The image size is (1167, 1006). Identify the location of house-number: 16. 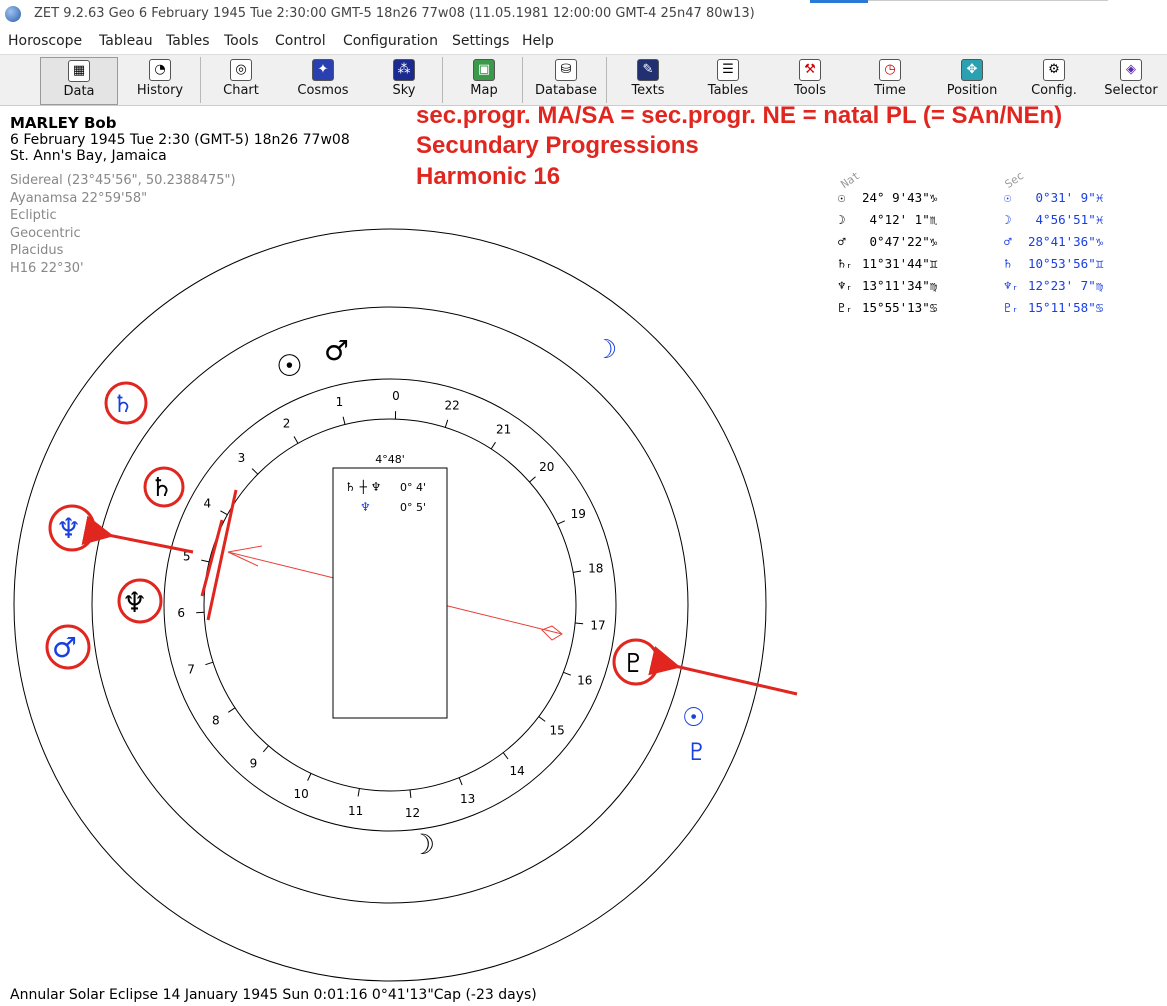
(584, 681).